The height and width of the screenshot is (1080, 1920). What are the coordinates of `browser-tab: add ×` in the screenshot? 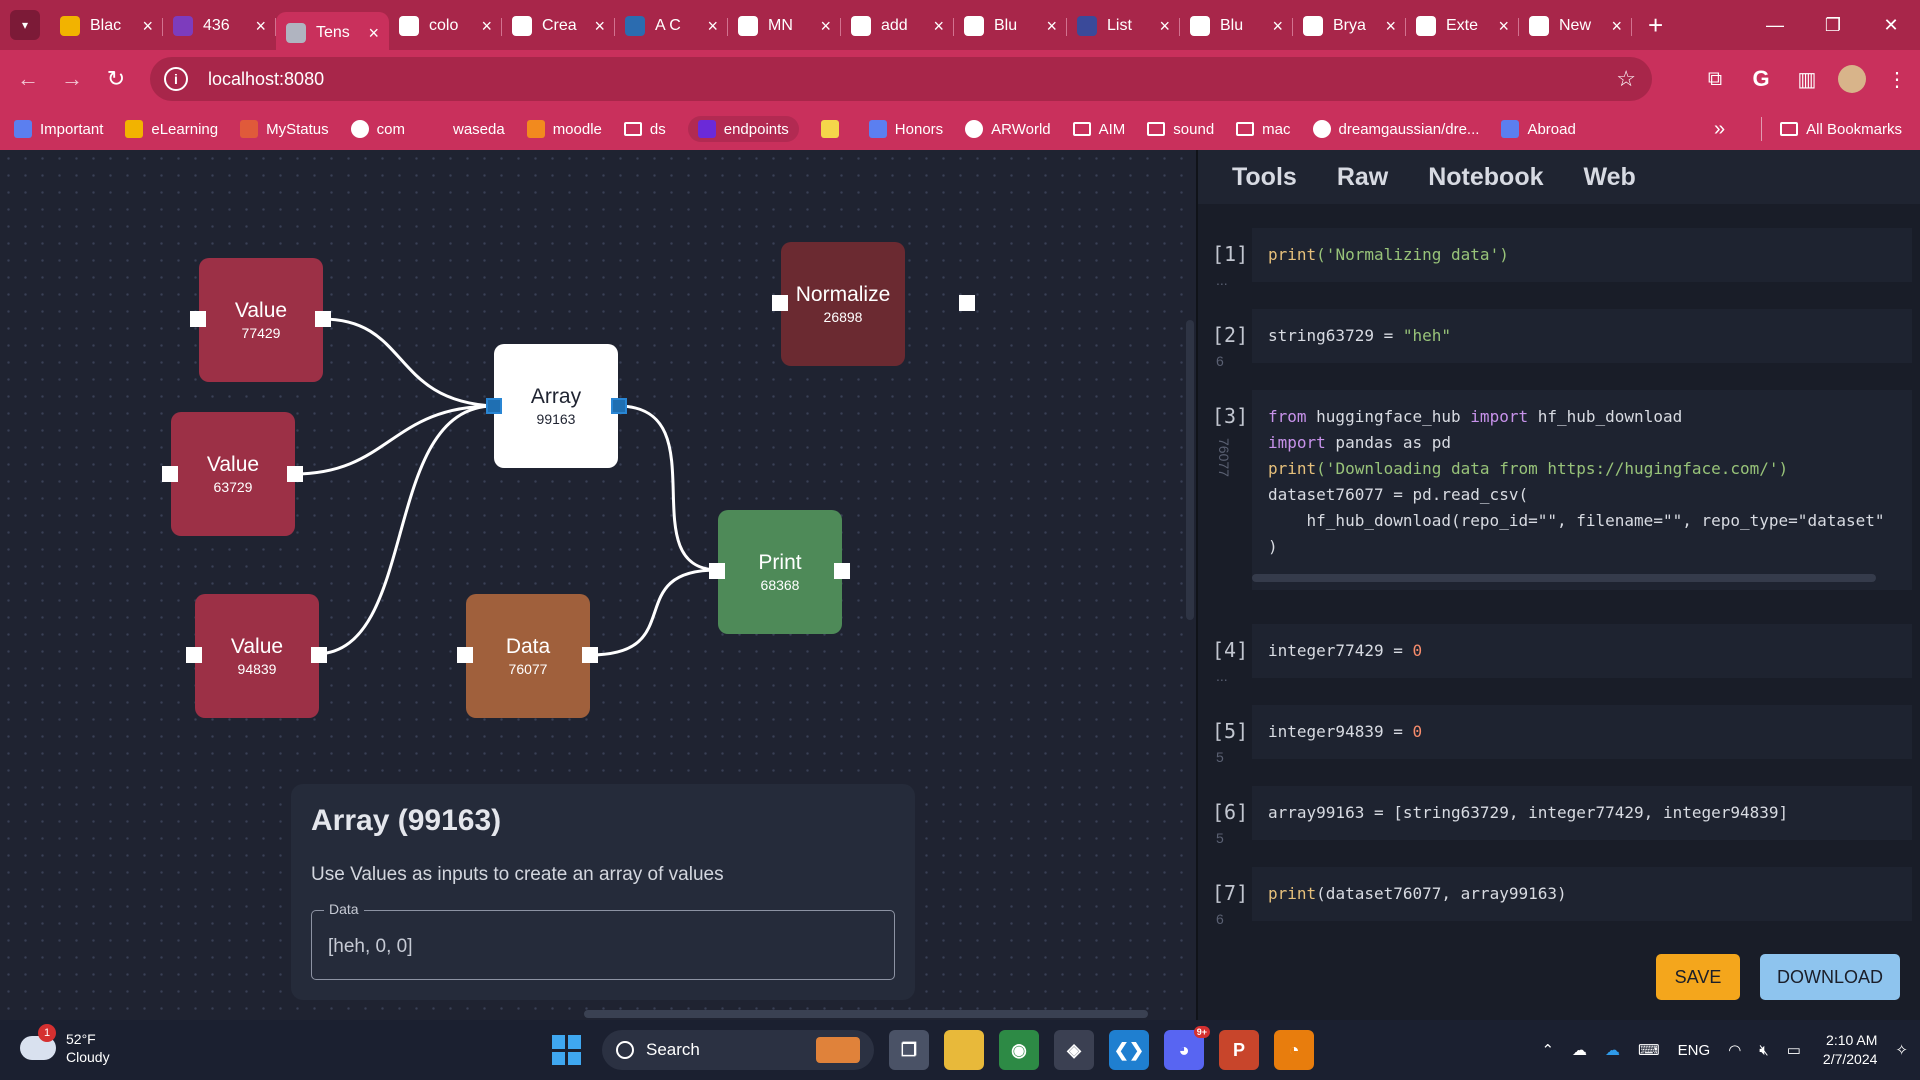 It's located at (897, 26).